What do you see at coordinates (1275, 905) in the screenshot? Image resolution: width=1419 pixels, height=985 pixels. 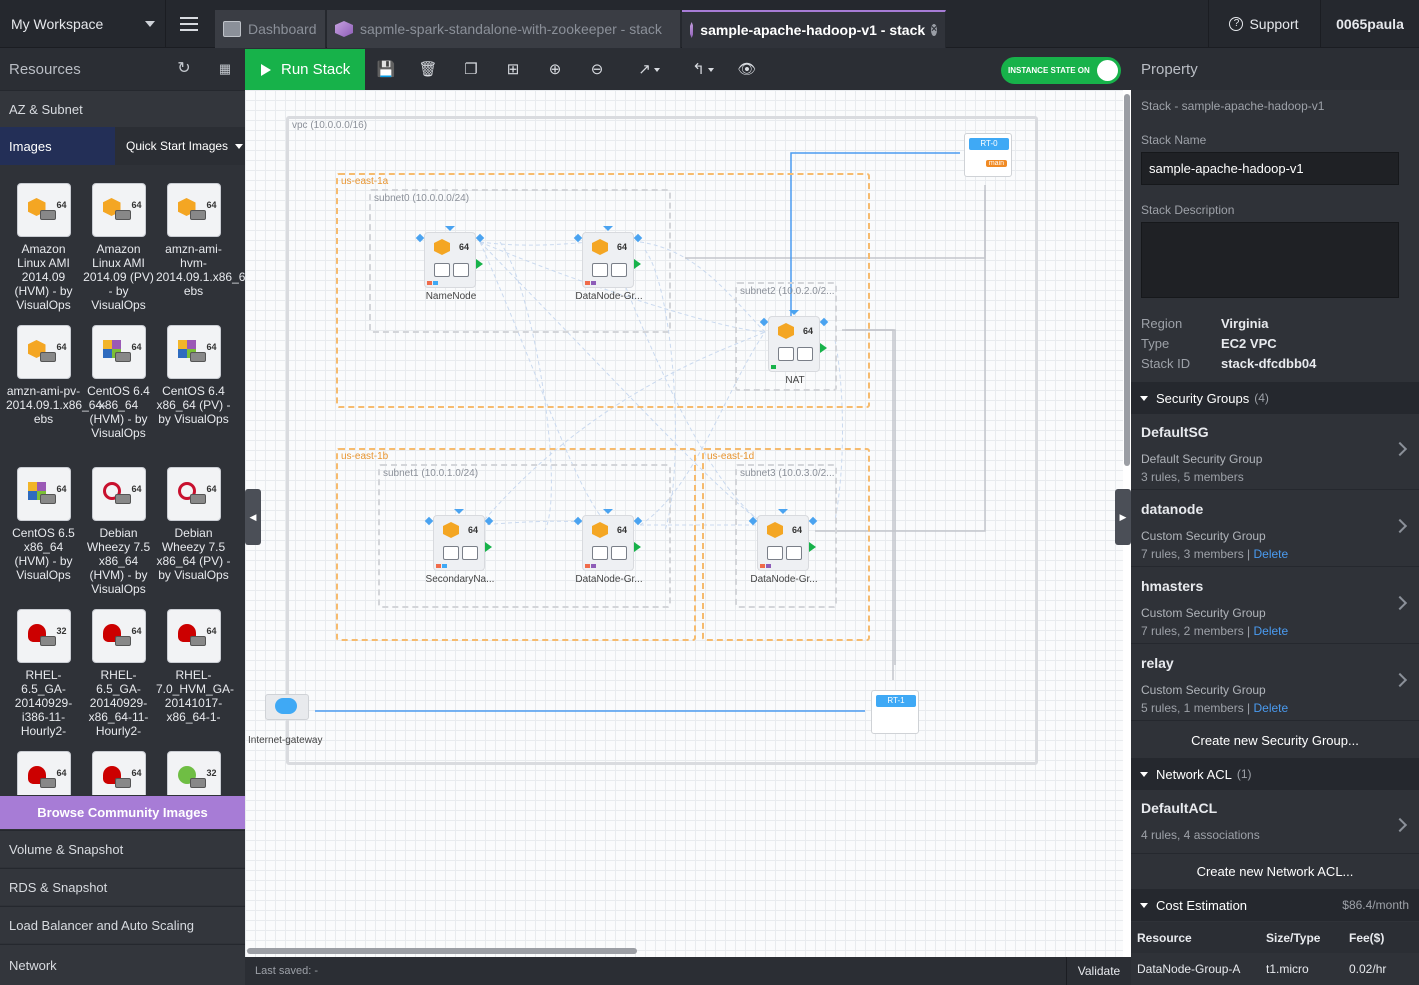 I see `cost-estimation-section-header: Cost Estimation $86.4/month` at bounding box center [1275, 905].